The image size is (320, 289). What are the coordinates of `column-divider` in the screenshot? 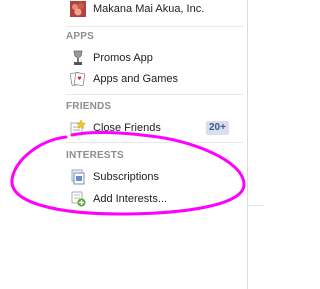 It's located at (247, 144).